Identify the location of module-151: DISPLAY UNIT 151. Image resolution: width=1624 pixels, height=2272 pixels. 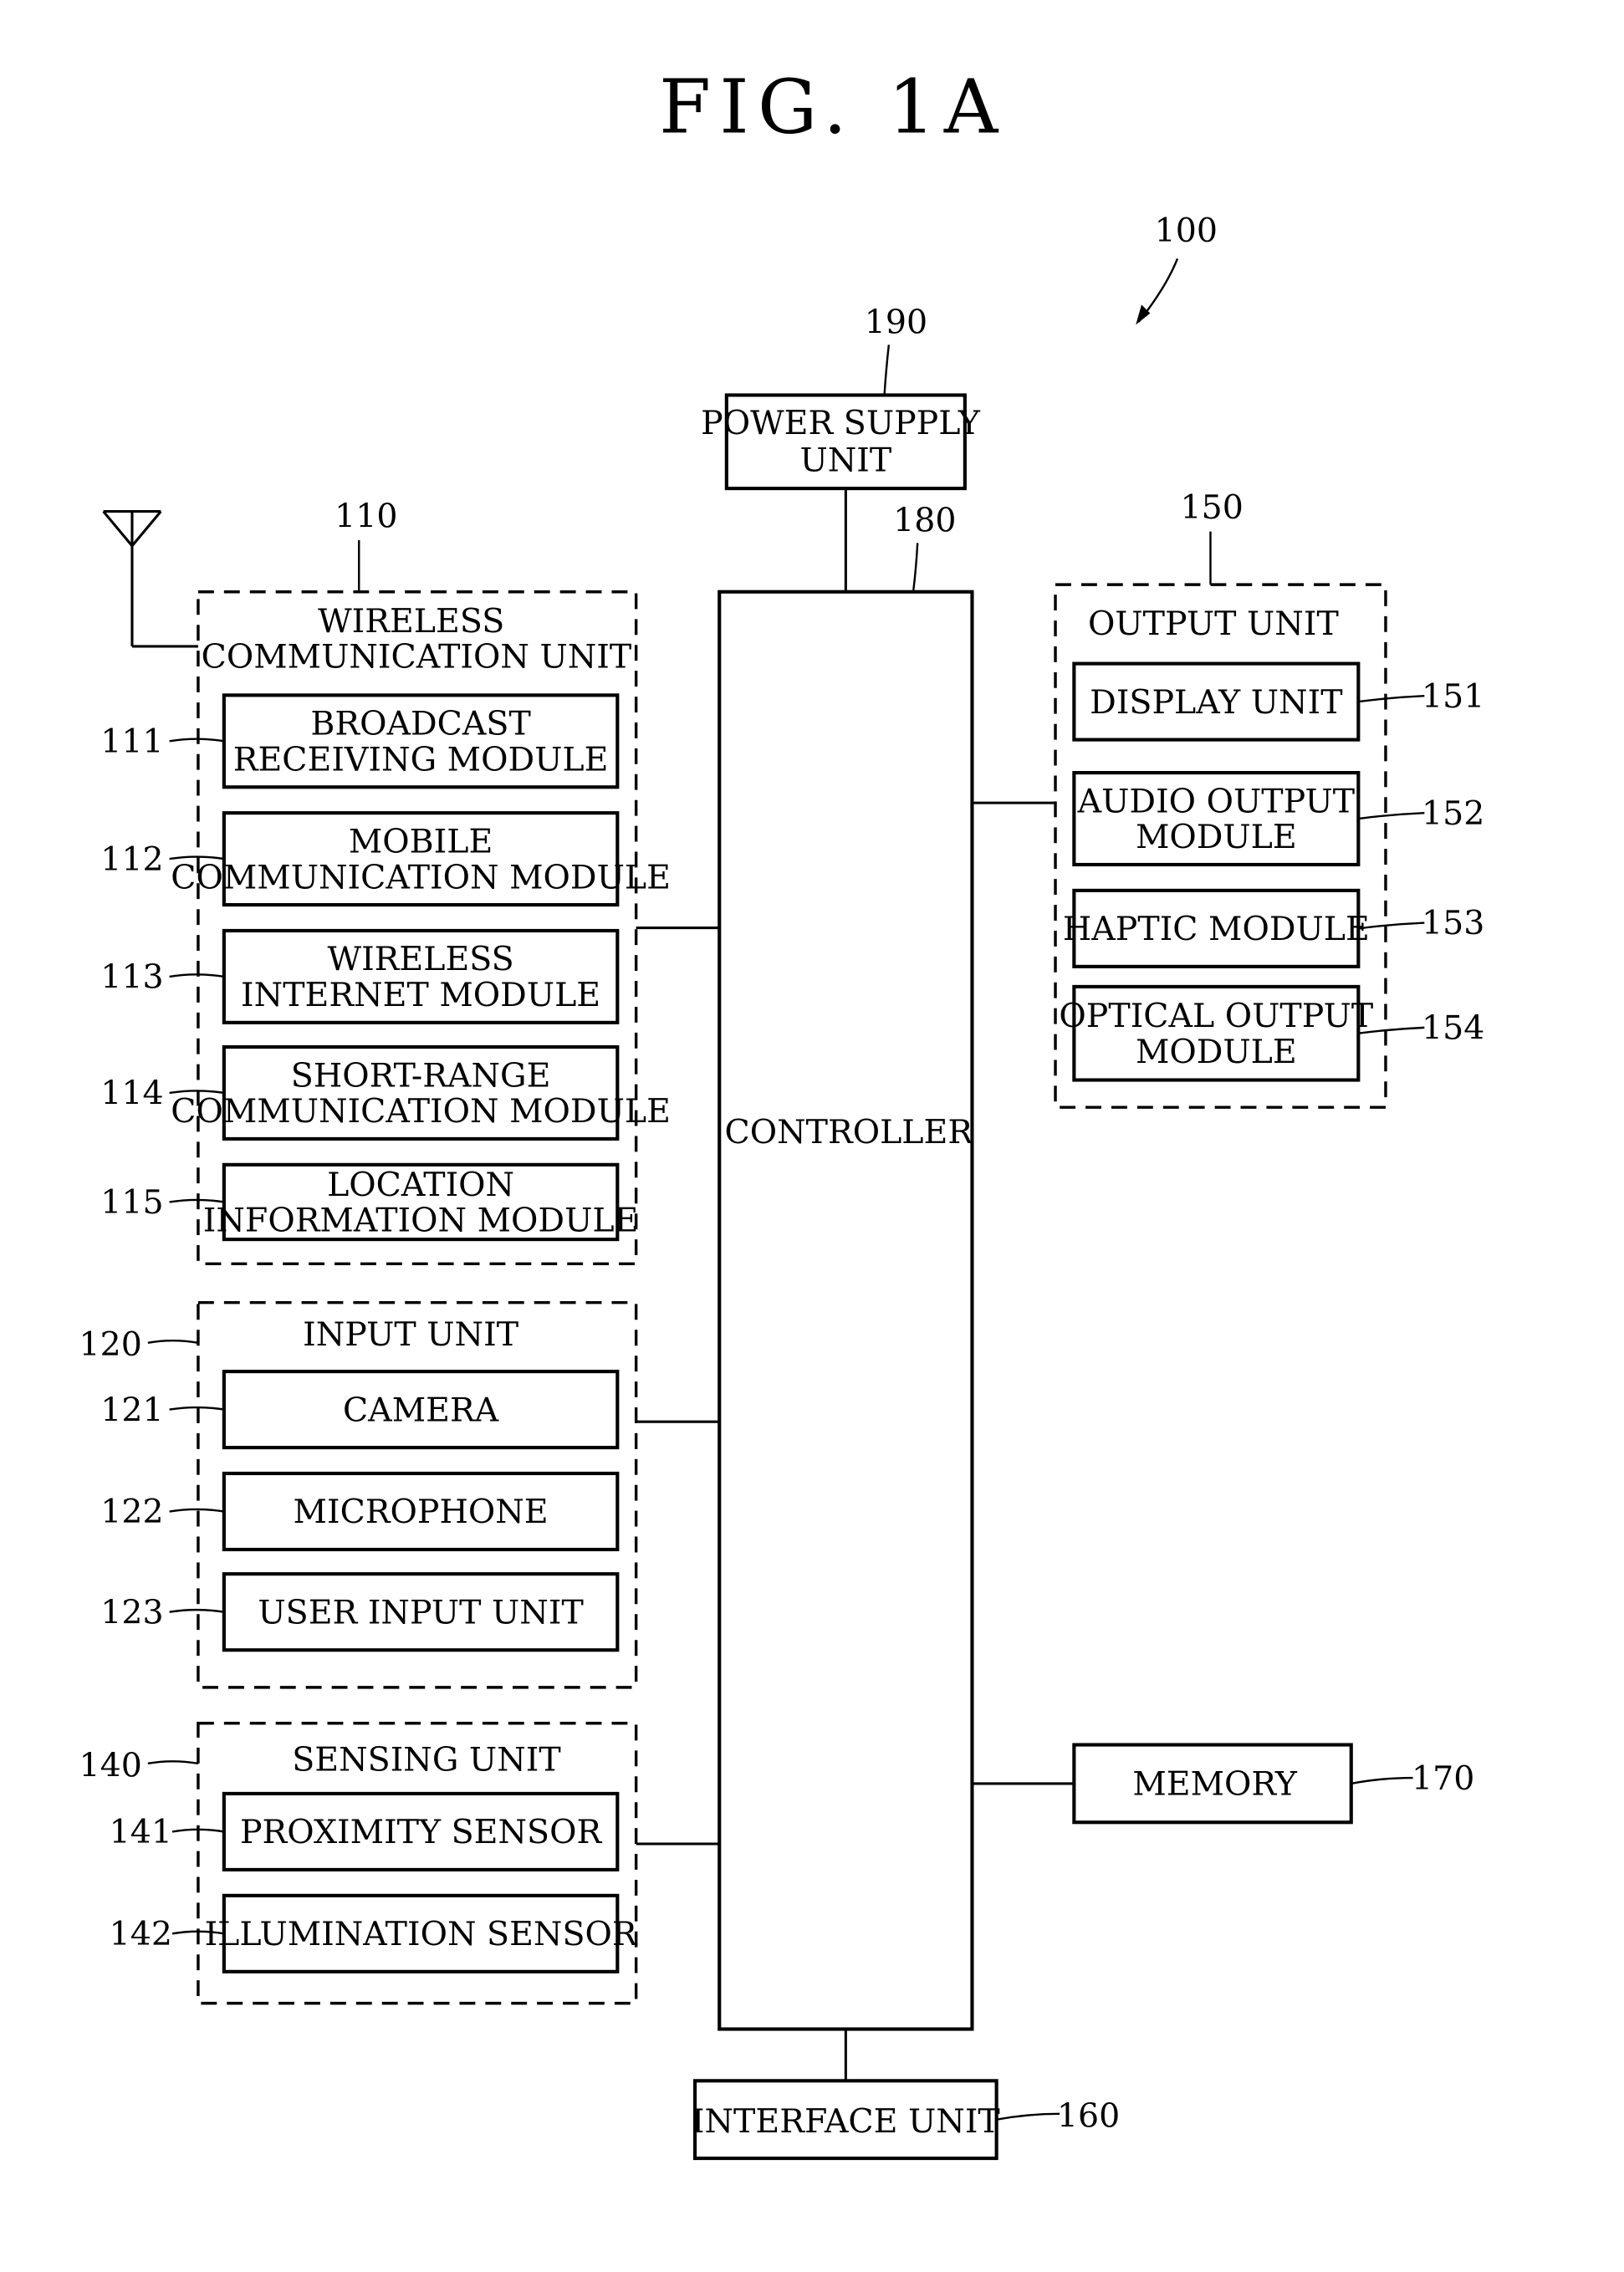
(1278, 701).